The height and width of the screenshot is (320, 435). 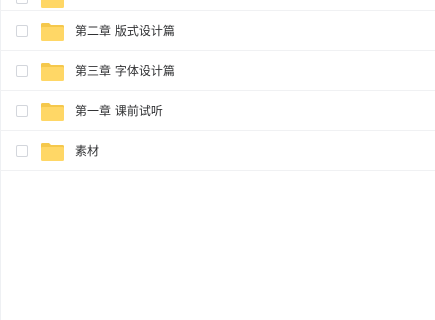 I want to click on file-name: 第二章 版式设计篇, so click(x=125, y=31).